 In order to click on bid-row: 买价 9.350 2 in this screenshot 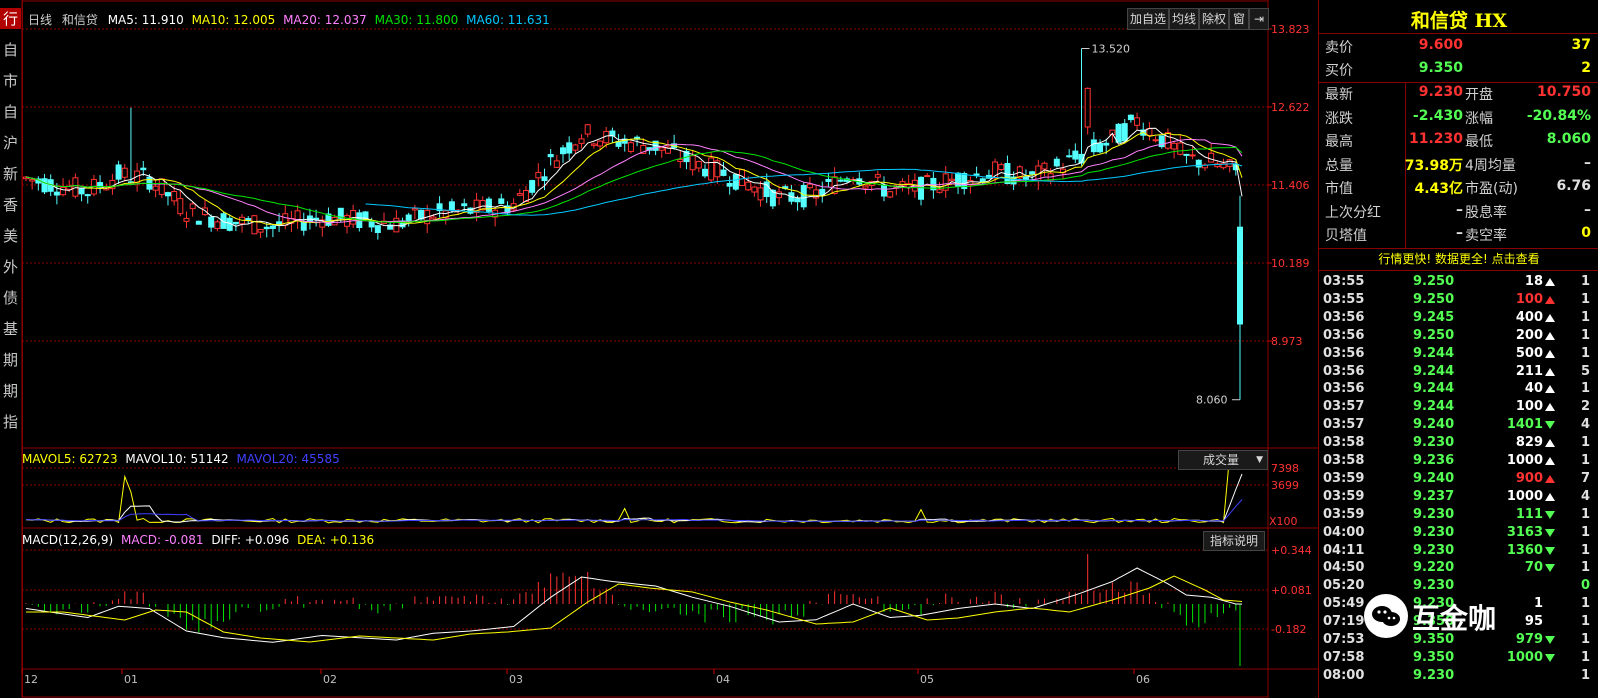, I will do `click(1458, 71)`.